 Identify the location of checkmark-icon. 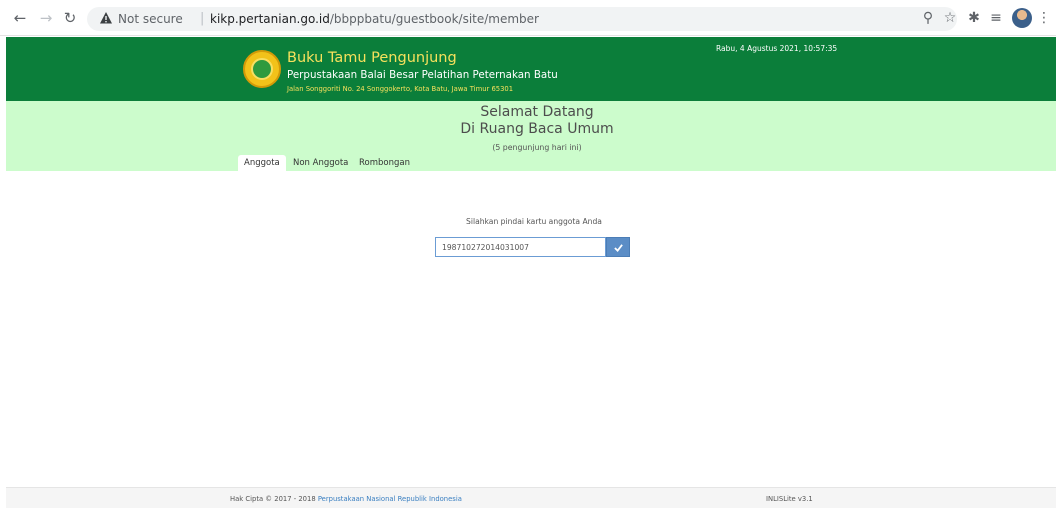
(618, 248).